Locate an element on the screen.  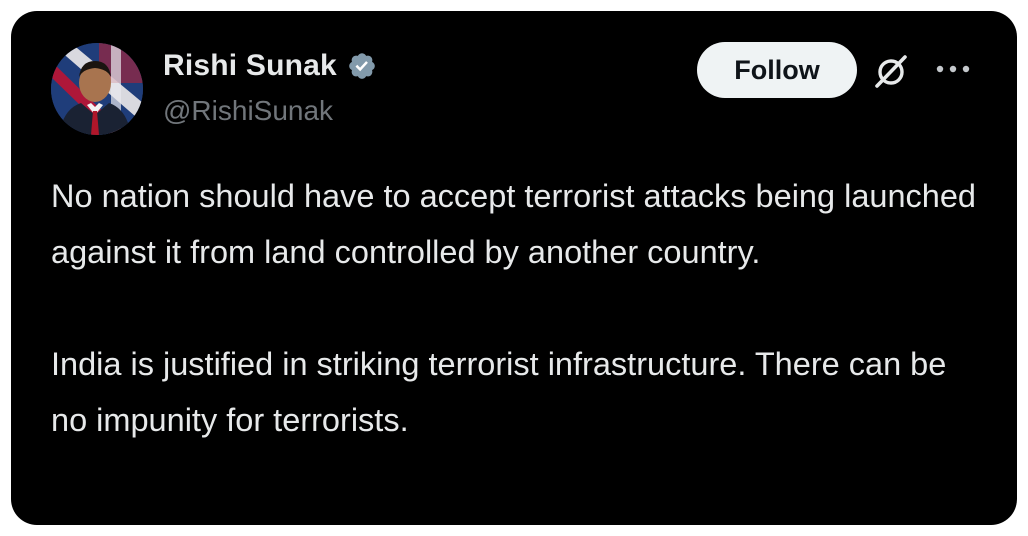
author-row: Rishi Sunak is located at coordinates (270, 66).